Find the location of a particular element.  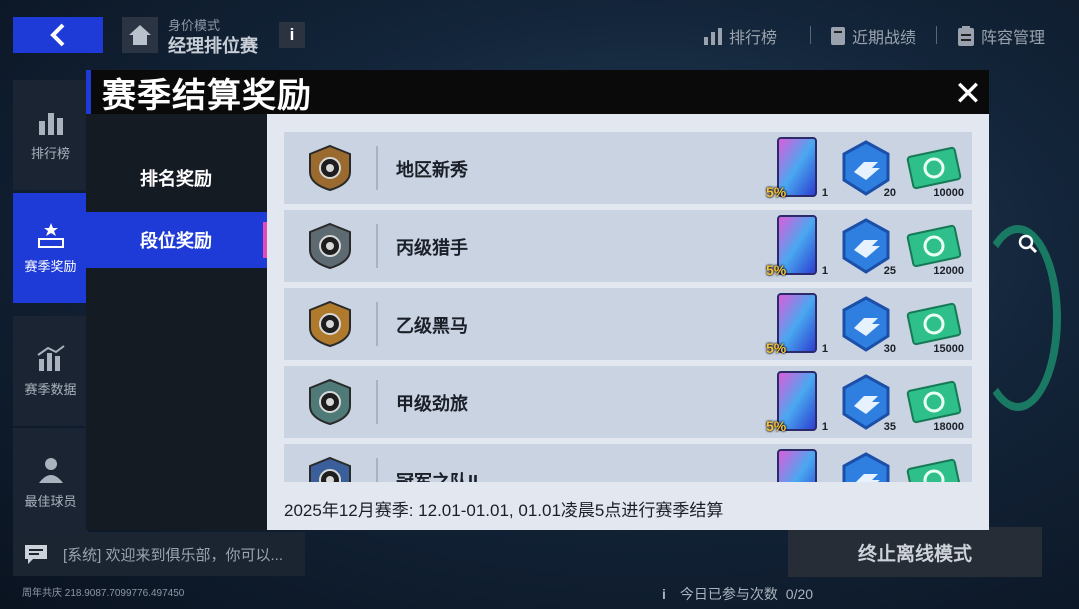

nav-leaderboard: 排行榜 is located at coordinates (740, 36).